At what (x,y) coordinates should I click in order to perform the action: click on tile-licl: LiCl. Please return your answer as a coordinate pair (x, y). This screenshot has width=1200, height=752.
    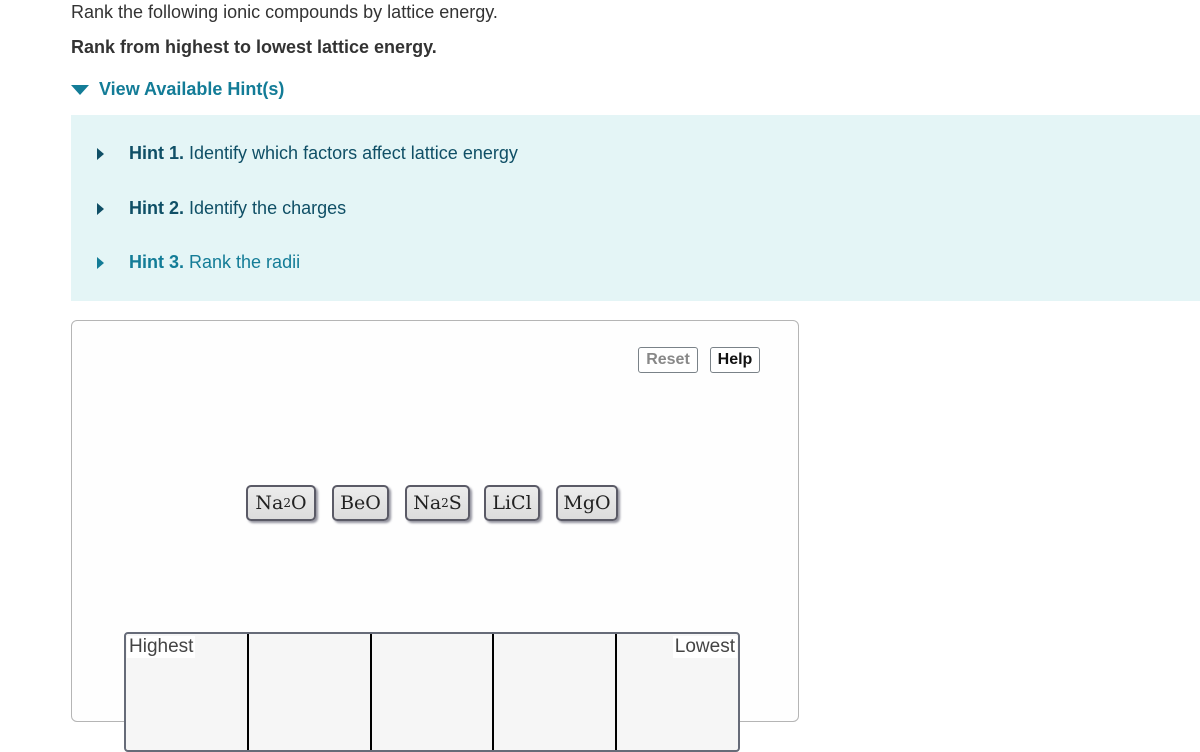
    Looking at the image, I should click on (512, 503).